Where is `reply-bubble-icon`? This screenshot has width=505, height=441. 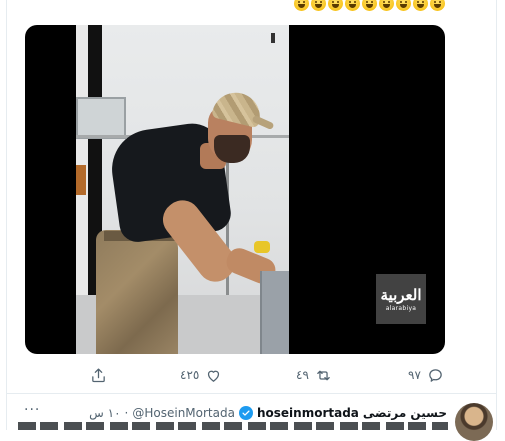 reply-bubble-icon is located at coordinates (435, 375).